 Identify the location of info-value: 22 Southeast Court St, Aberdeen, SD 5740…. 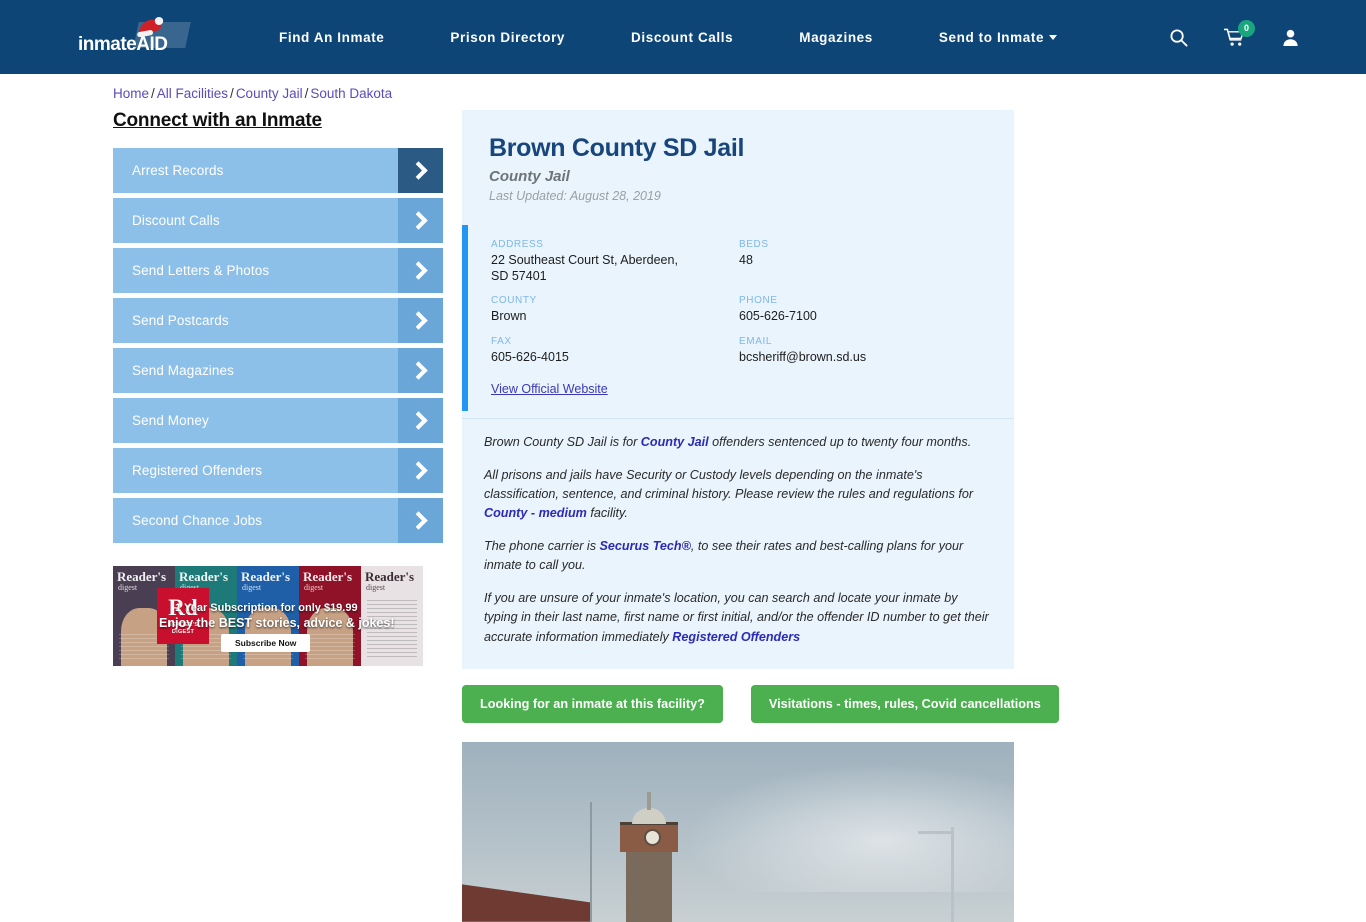
(584, 268).